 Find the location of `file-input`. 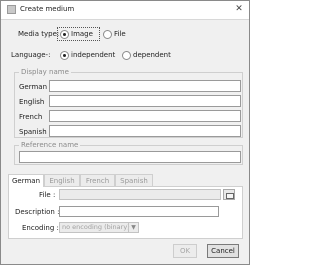

file-input is located at coordinates (140, 194).